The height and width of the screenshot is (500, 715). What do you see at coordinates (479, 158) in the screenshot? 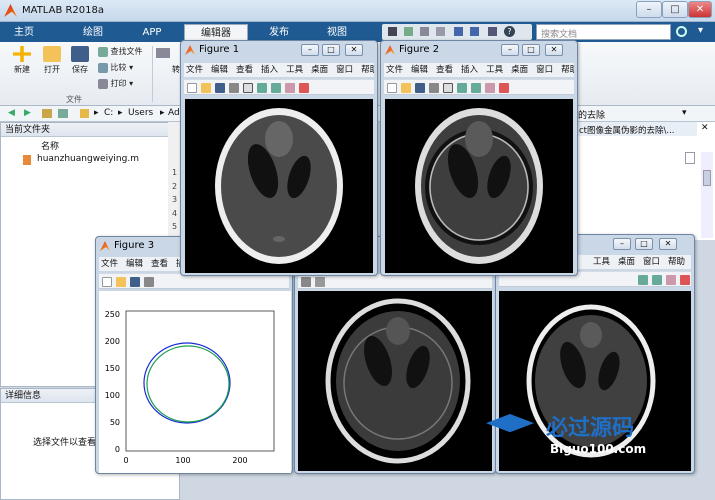
I see `figure2-window: Figure 2 – □ ✕ 文件 编辑 查看 插入 工具 桌面 窗口 帮助` at bounding box center [479, 158].